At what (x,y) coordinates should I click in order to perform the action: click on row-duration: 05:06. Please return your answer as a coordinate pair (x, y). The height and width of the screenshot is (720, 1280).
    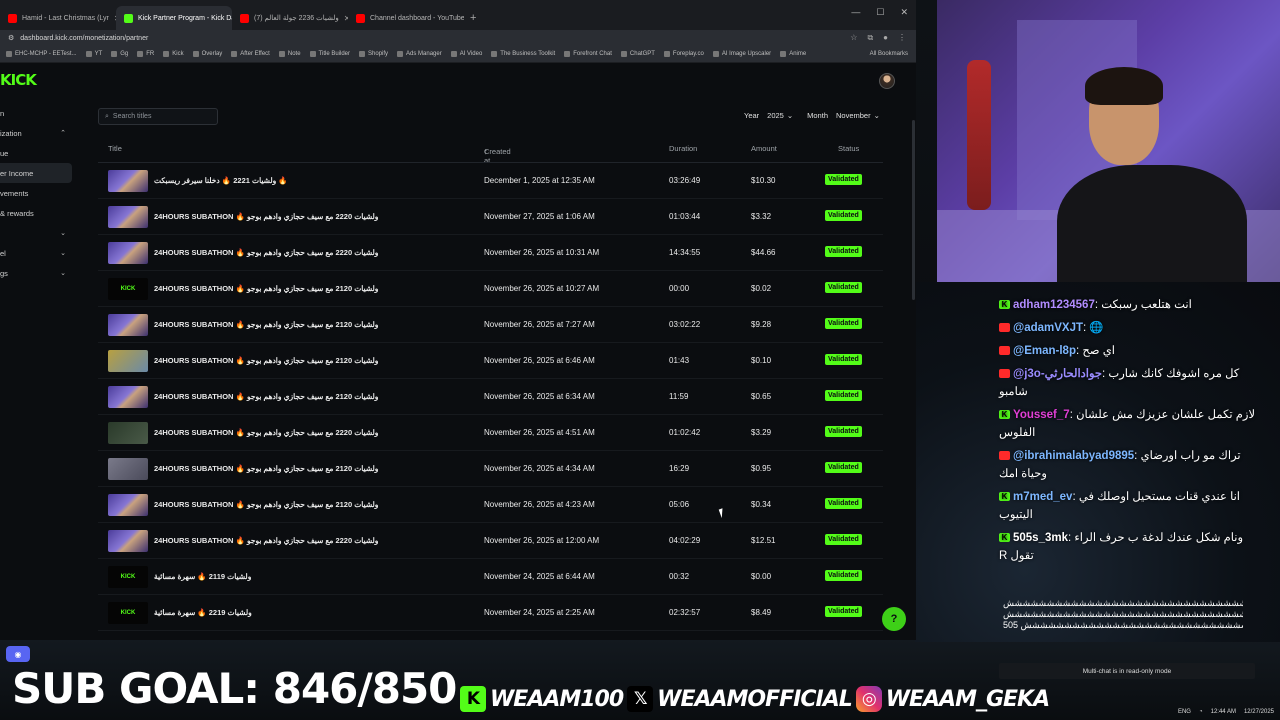
    Looking at the image, I should click on (679, 504).